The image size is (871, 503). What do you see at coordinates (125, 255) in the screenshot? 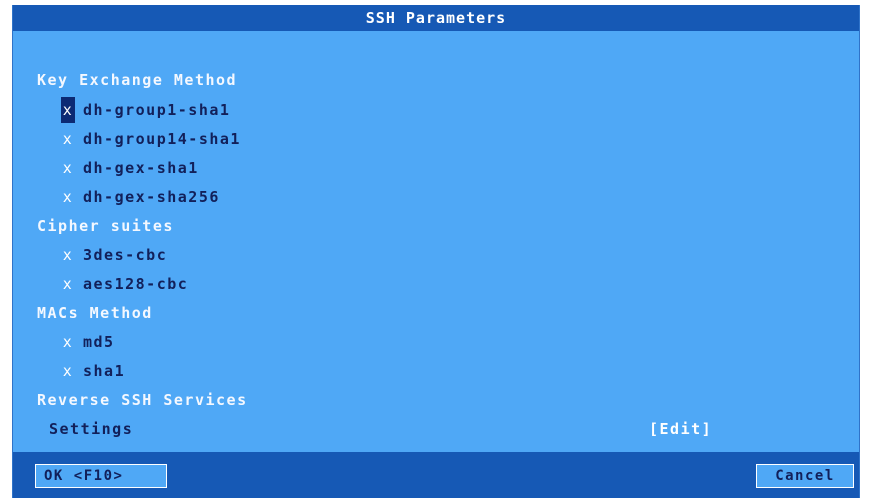
I see `option-label: 3des-cbc` at bounding box center [125, 255].